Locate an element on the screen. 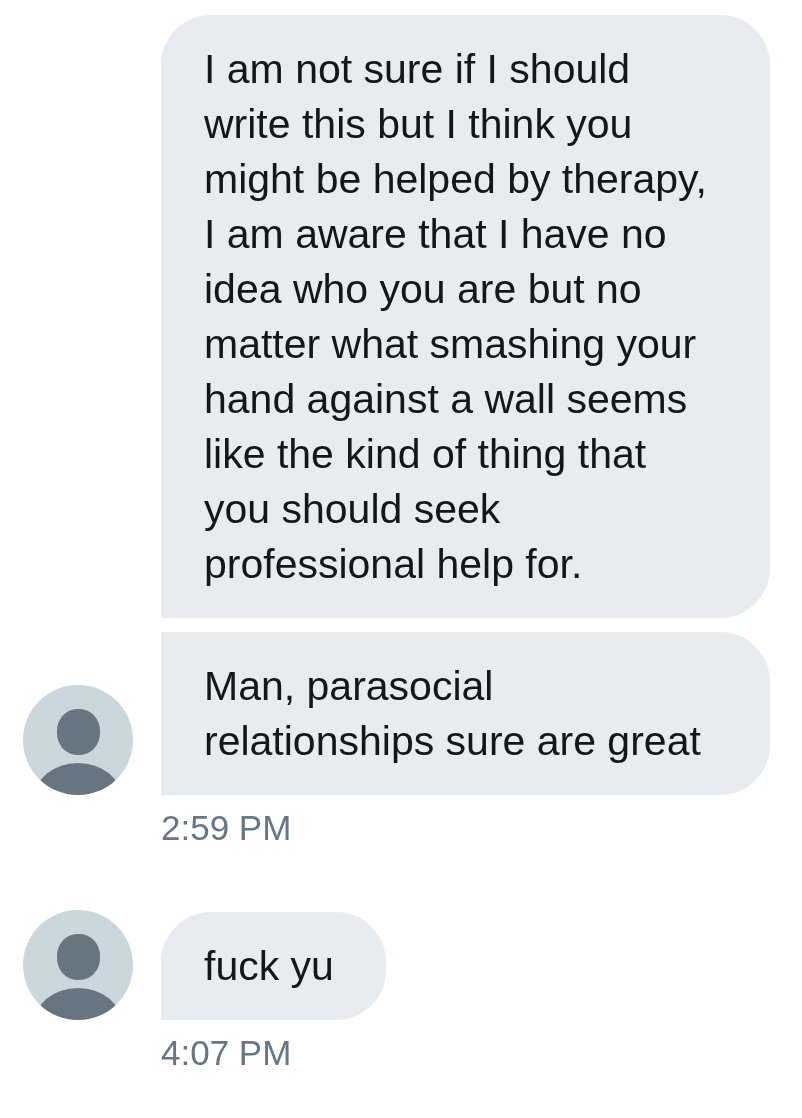 Image resolution: width=802 pixels, height=1118 pixels. message-bubble: Man, parasocial relationships sure are great is located at coordinates (465, 713).